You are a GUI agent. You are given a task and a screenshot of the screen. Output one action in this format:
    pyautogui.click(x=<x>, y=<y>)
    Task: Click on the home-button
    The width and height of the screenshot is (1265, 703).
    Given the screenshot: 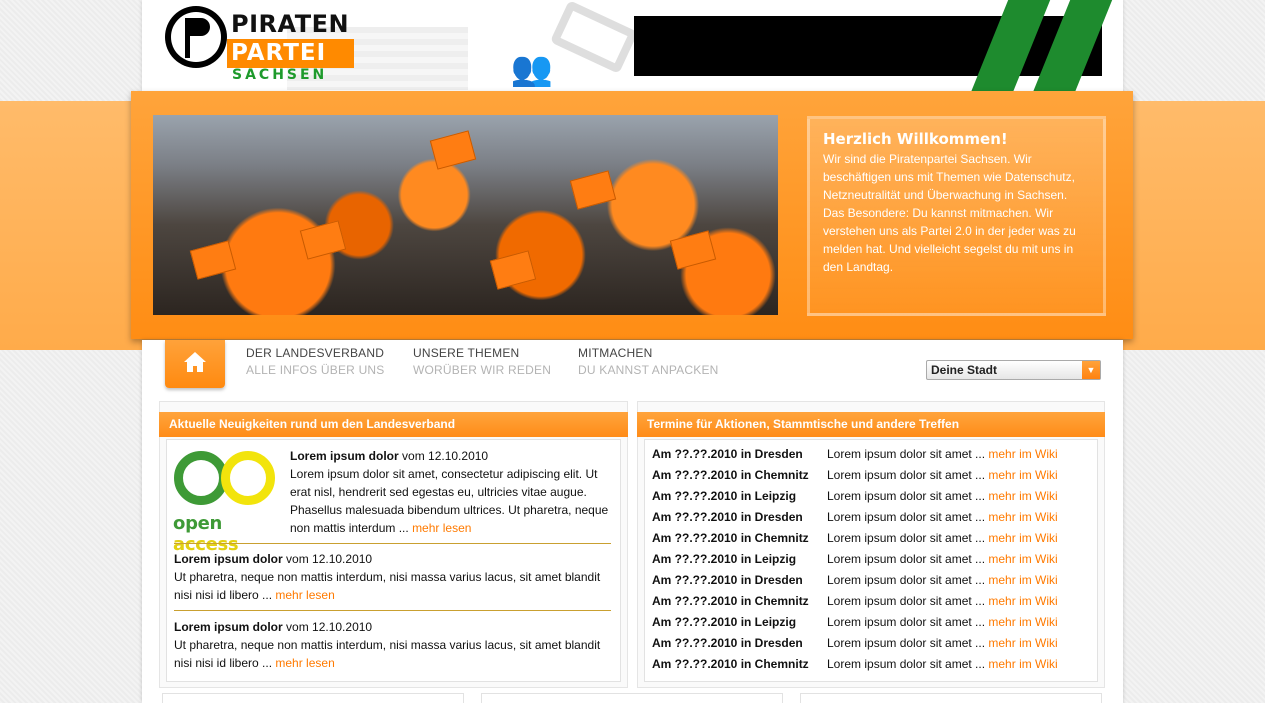 What is the action you would take?
    pyautogui.click(x=195, y=364)
    